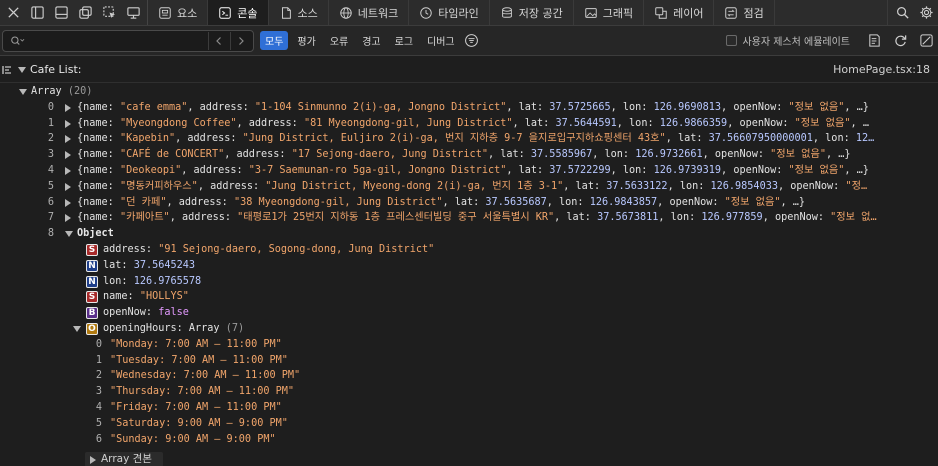  What do you see at coordinates (679, 12) in the screenshot?
I see `tab-layers: 레이어` at bounding box center [679, 12].